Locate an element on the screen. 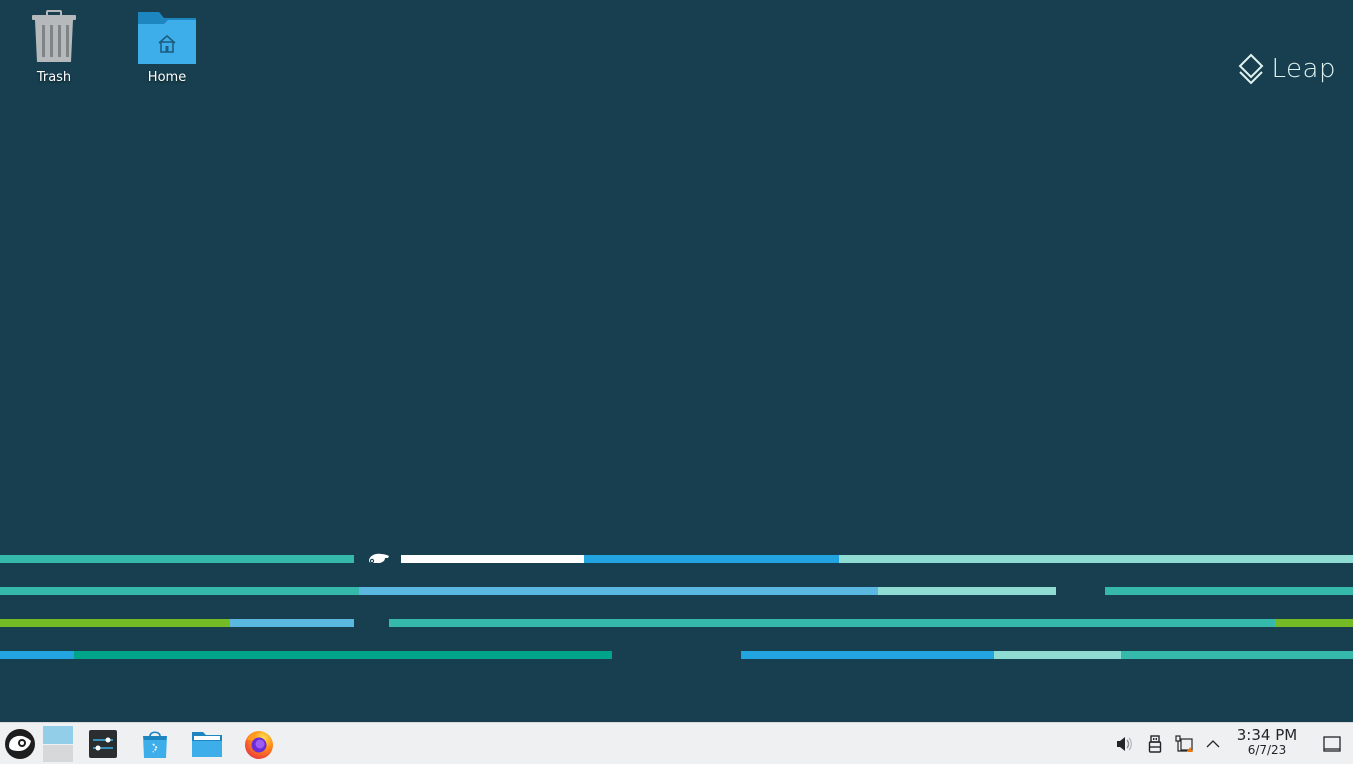 Image resolution: width=1353 pixels, height=764 pixels. desktop-icon-home: Home is located at coordinates (167, 47).